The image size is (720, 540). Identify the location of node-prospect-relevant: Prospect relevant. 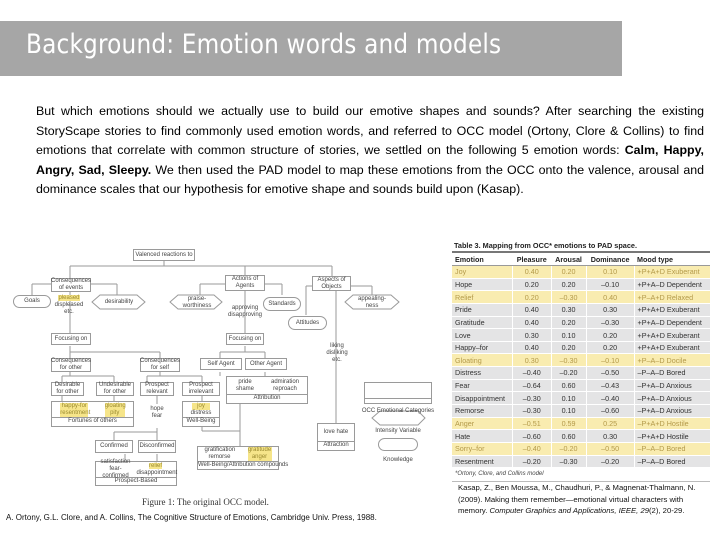
(157, 389).